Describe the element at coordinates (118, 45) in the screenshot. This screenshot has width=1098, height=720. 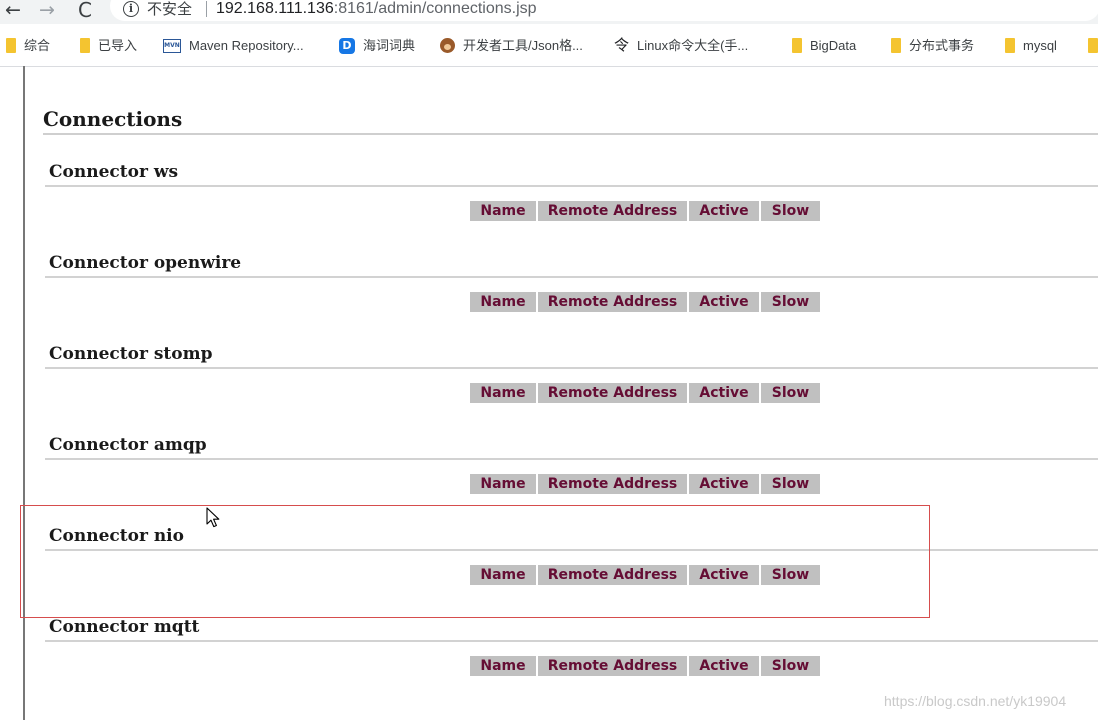
I see `bookmark-label: 已导入` at that location.